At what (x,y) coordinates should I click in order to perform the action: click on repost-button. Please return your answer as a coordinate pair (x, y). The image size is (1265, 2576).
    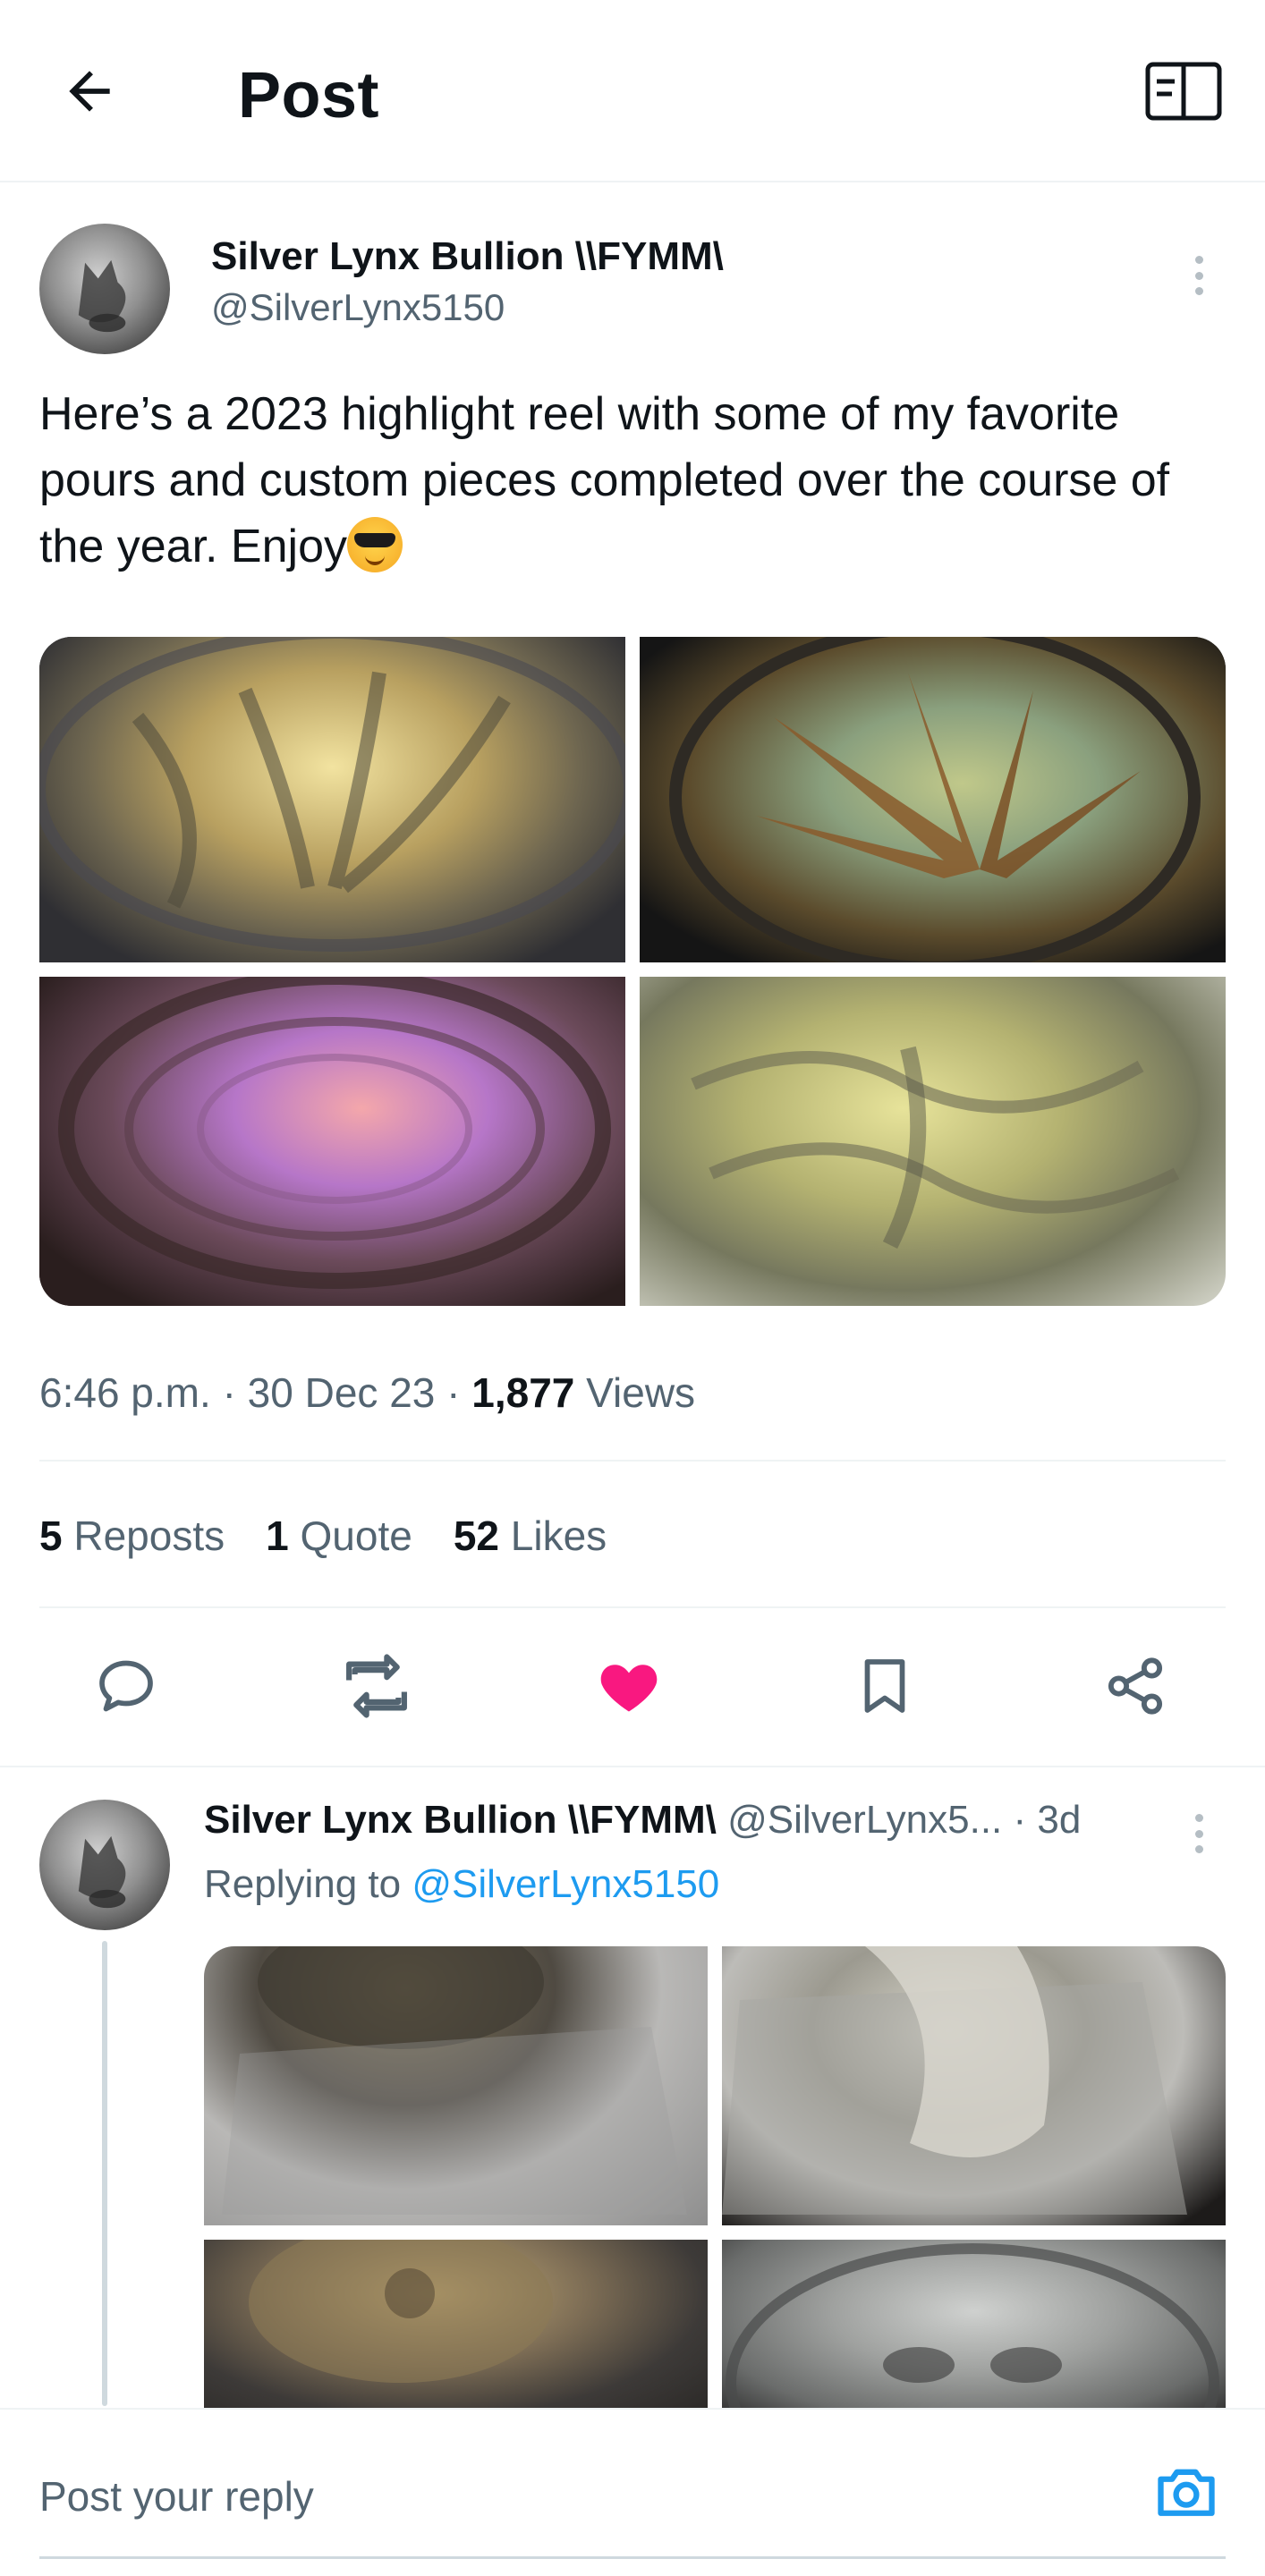
    Looking at the image, I should click on (376, 1686).